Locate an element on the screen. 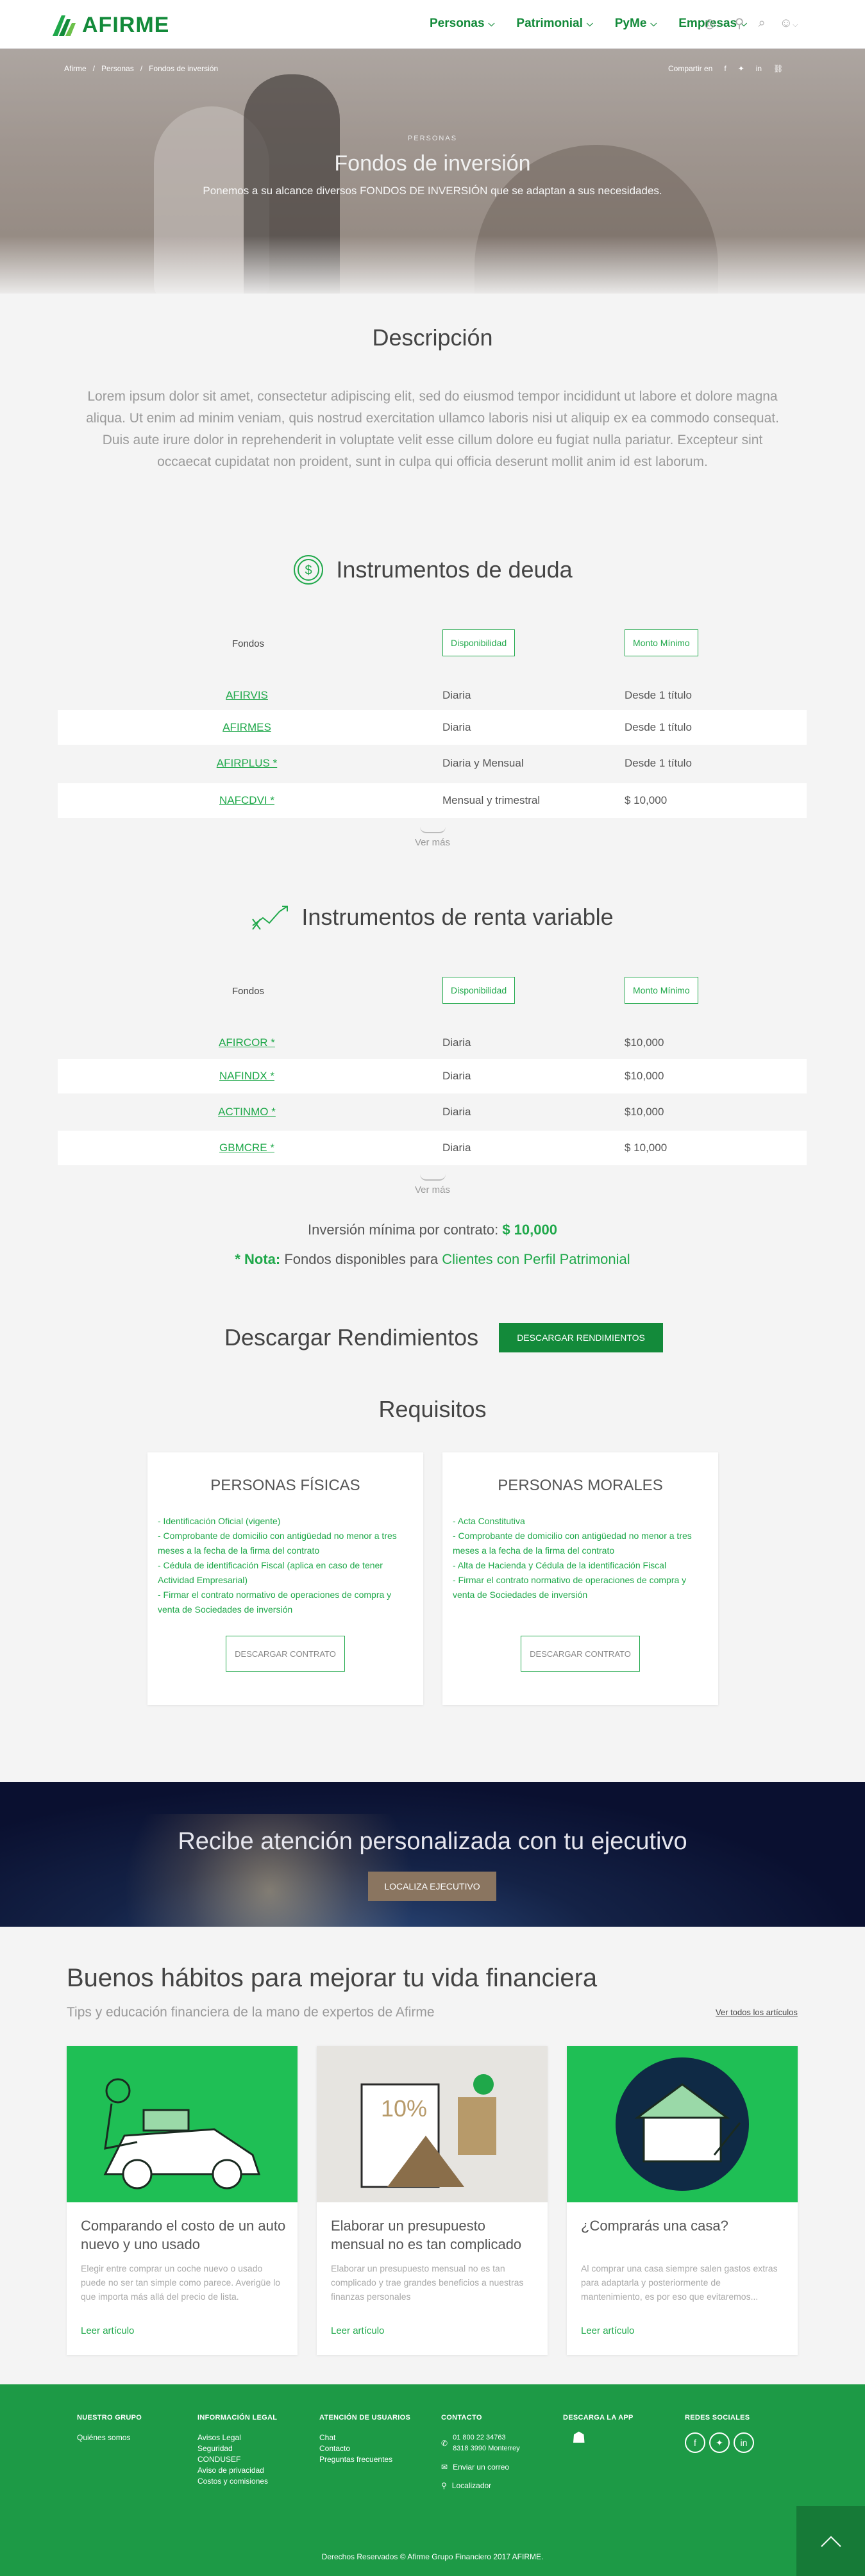 The height and width of the screenshot is (2576, 865). email-label: Enviar un correo is located at coordinates (481, 2467).